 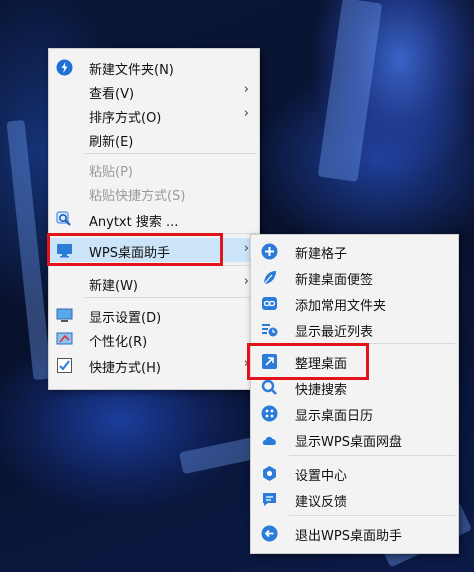 I want to click on menu-item-new-folder: 新建文件夹(N), so click(x=154, y=67).